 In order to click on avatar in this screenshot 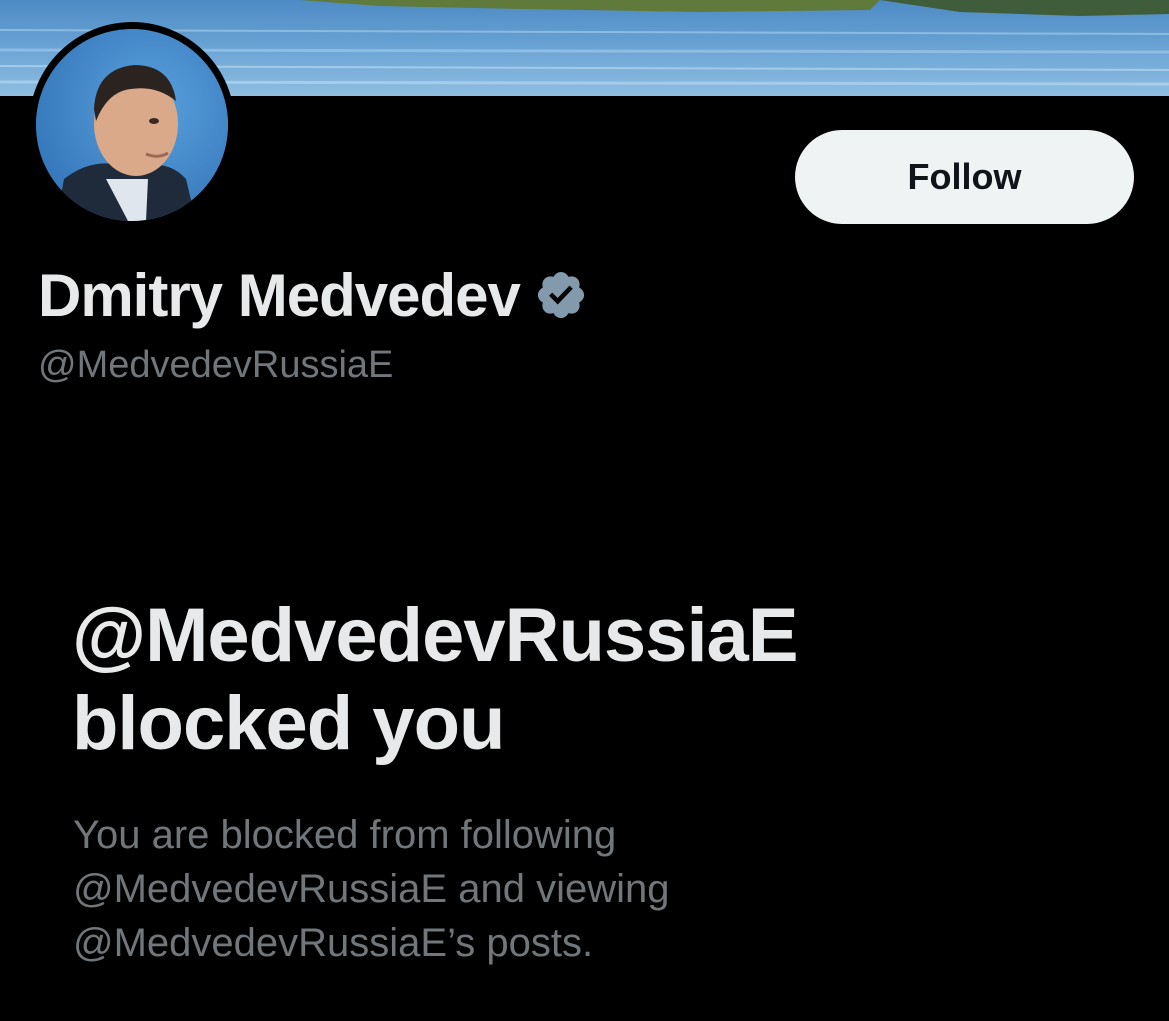, I will do `click(132, 125)`.